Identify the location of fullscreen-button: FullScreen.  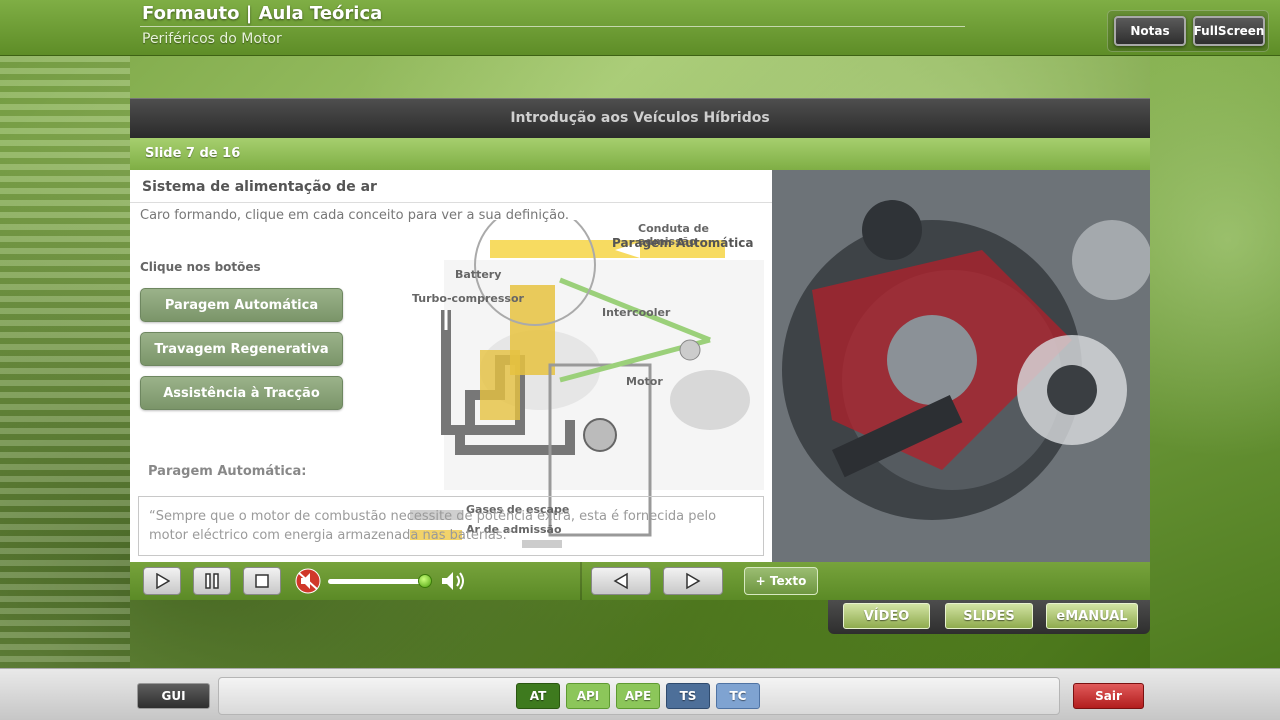
(1229, 31).